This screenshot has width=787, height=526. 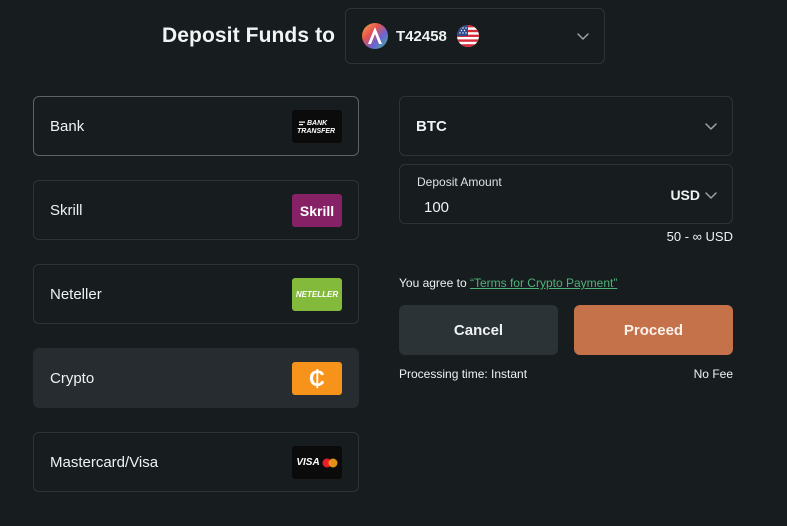 I want to click on currency-select: BTC, so click(x=566, y=126).